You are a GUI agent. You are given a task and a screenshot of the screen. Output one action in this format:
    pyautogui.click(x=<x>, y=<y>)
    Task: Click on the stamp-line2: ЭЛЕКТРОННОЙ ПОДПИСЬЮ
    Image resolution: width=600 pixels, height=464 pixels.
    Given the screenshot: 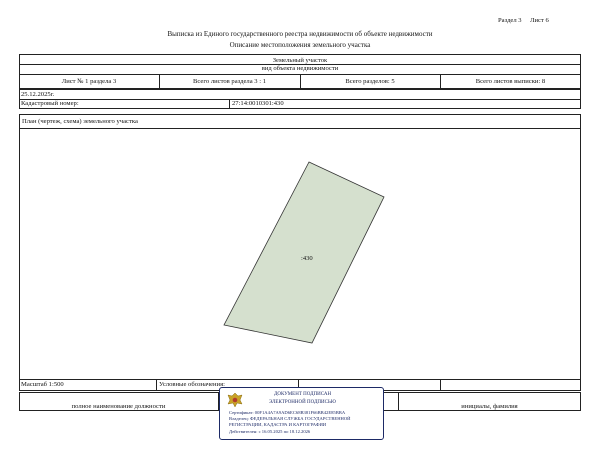 What is the action you would take?
    pyautogui.click(x=302, y=402)
    